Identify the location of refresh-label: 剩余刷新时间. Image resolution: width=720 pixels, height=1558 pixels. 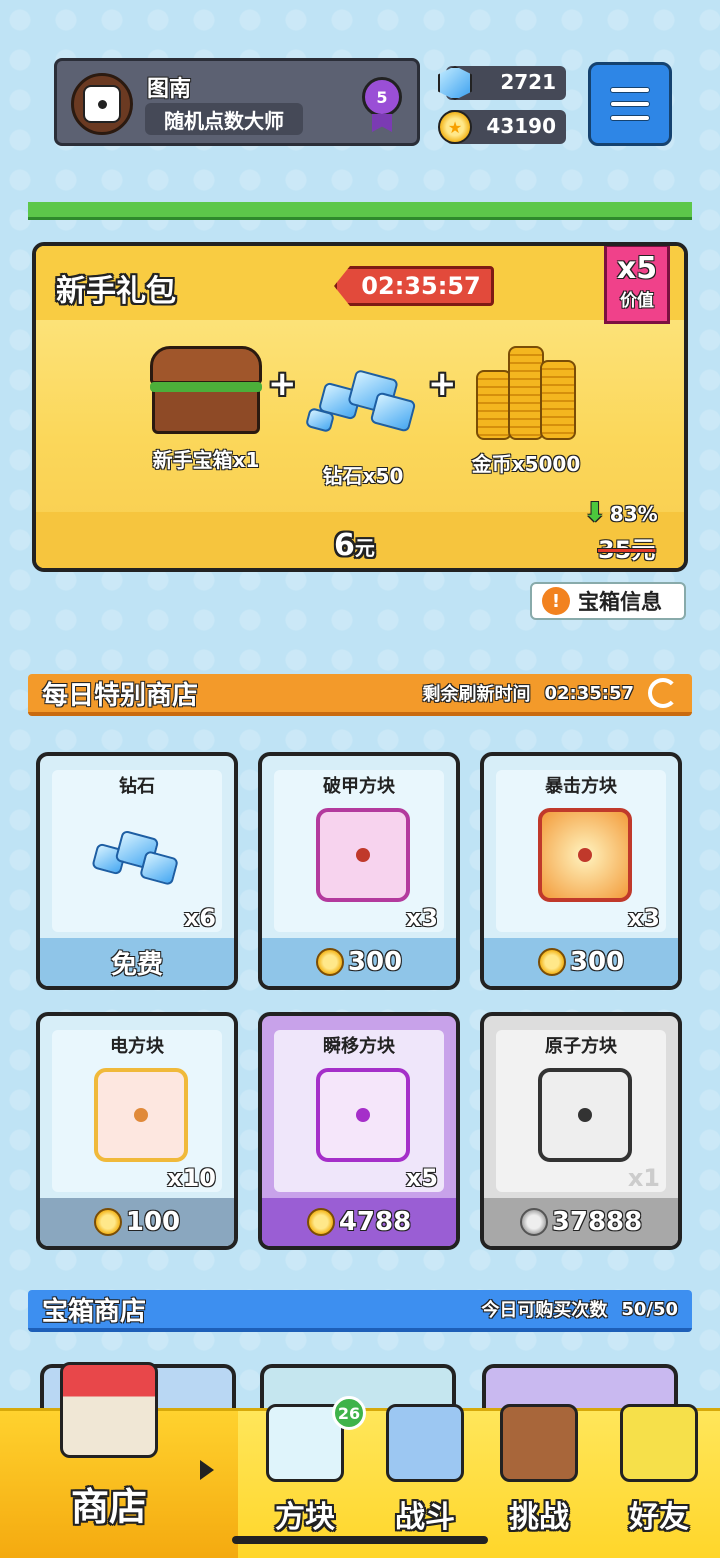
(476, 694).